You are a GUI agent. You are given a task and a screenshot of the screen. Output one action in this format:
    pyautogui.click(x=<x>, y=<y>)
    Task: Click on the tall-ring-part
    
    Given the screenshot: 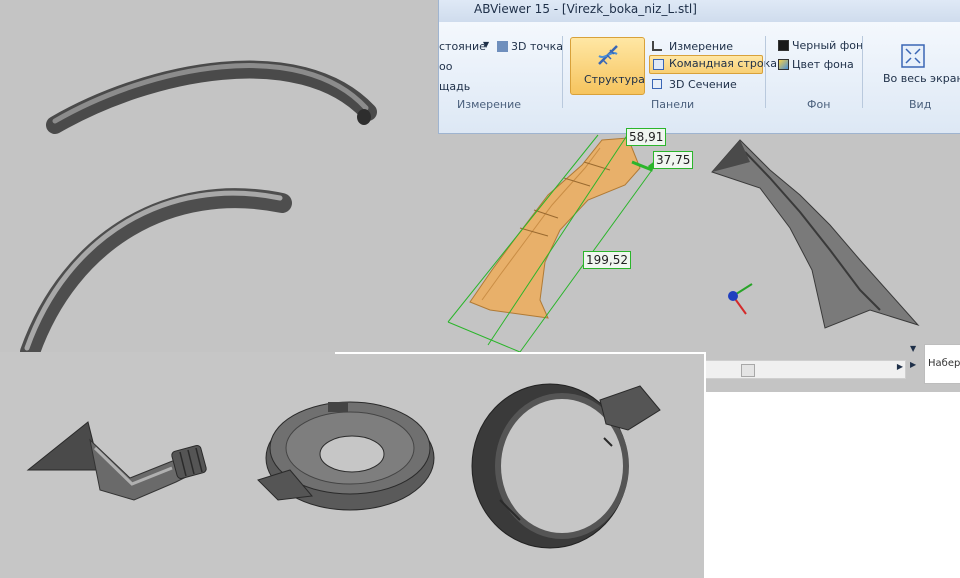 What is the action you would take?
    pyautogui.click(x=566, y=466)
    